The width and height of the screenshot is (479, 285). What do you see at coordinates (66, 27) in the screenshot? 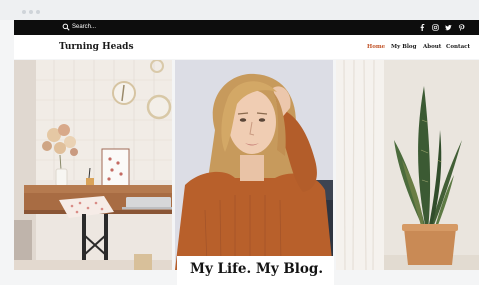
I see `search-icon` at bounding box center [66, 27].